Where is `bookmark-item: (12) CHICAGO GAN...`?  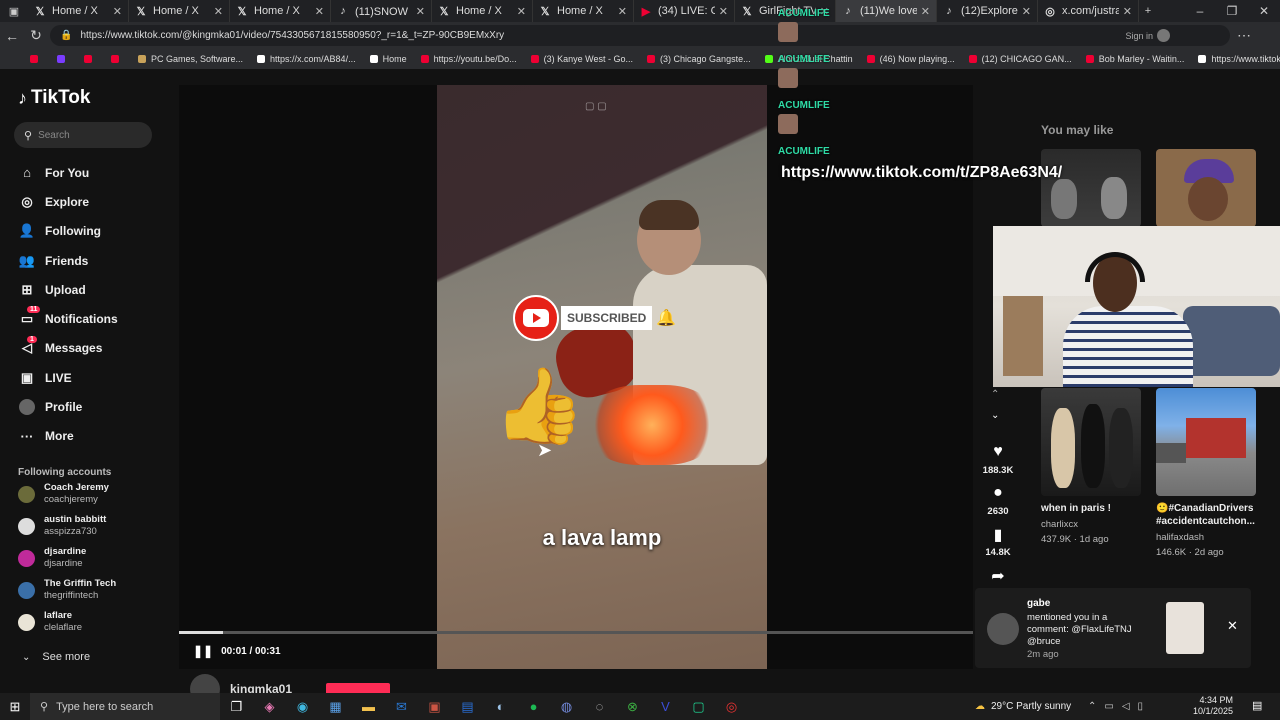 bookmark-item: (12) CHICAGO GAN... is located at coordinates (1020, 59).